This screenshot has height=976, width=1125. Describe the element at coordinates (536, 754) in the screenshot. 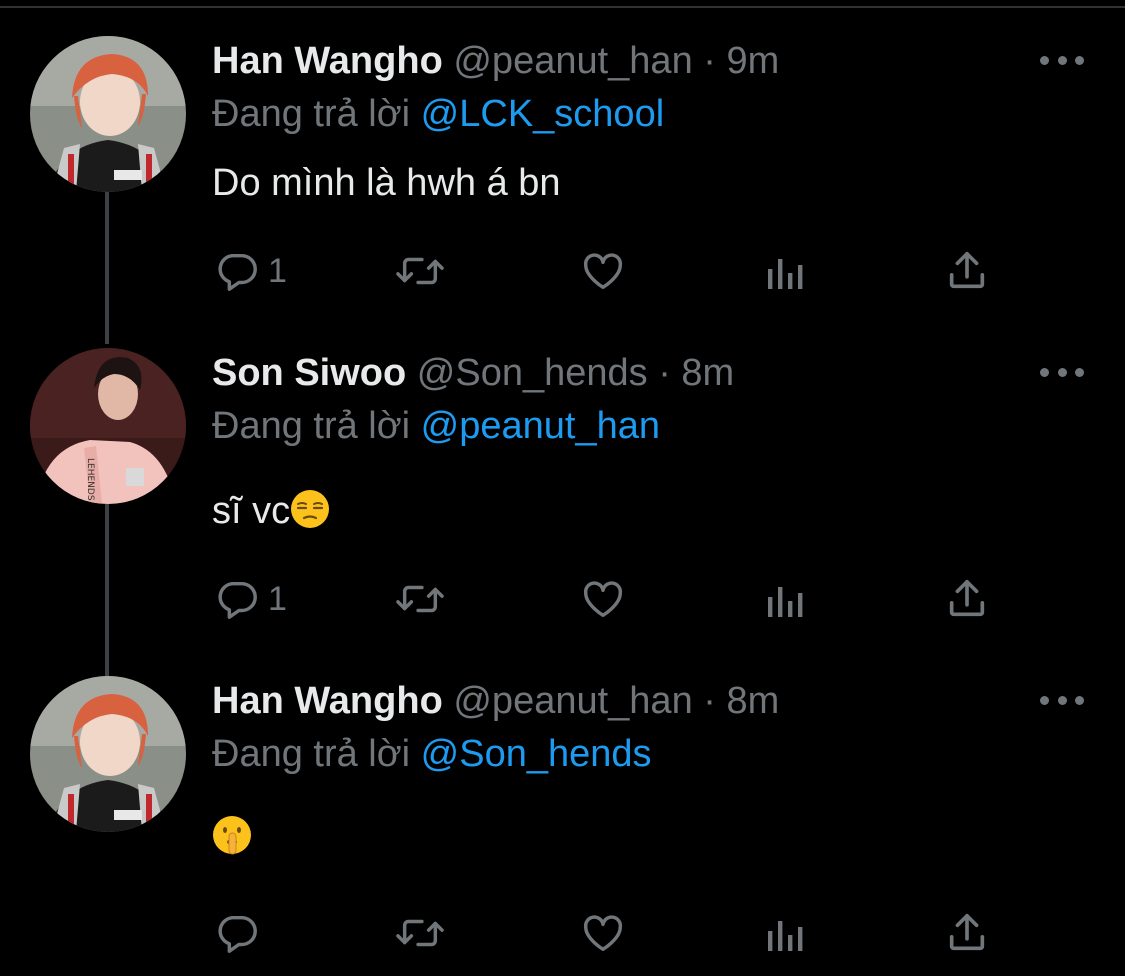

I see `replying-to-handle: @Son_hends` at that location.